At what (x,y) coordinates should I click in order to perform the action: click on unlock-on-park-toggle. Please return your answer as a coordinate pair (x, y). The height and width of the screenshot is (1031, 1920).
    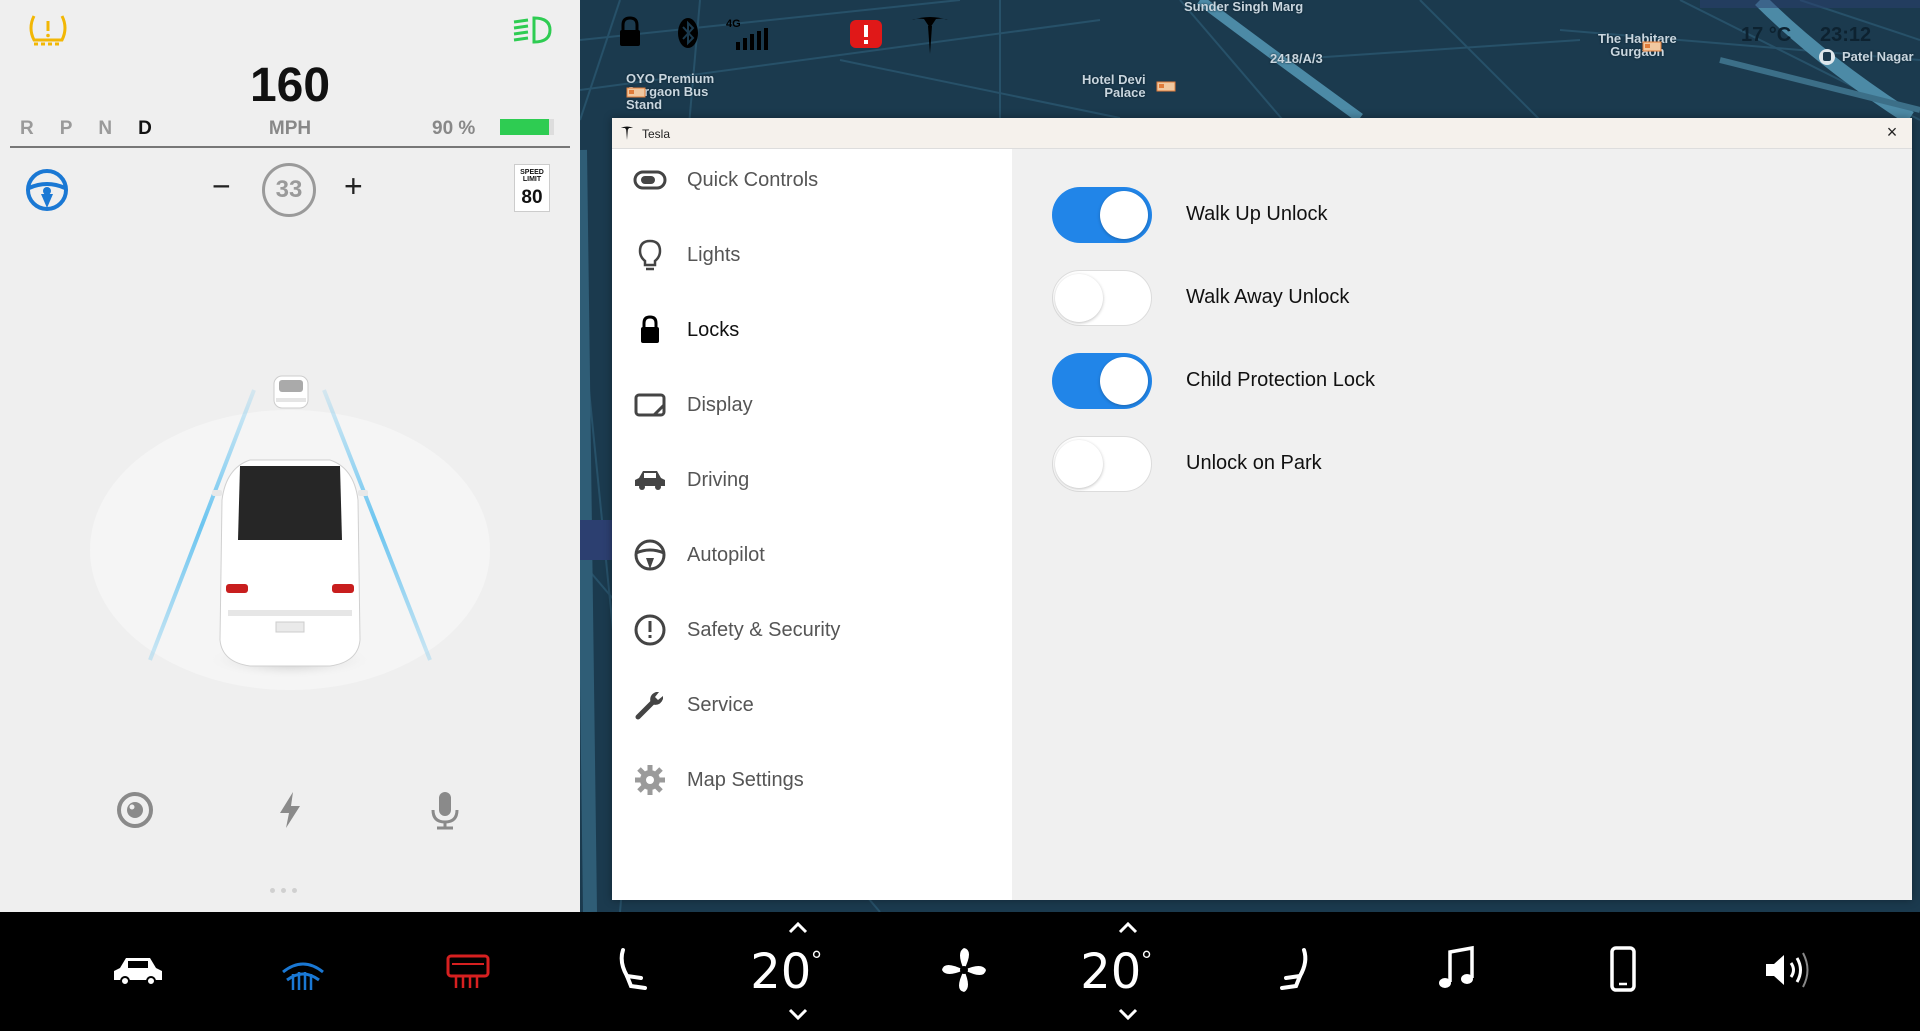
    Looking at the image, I should click on (1102, 464).